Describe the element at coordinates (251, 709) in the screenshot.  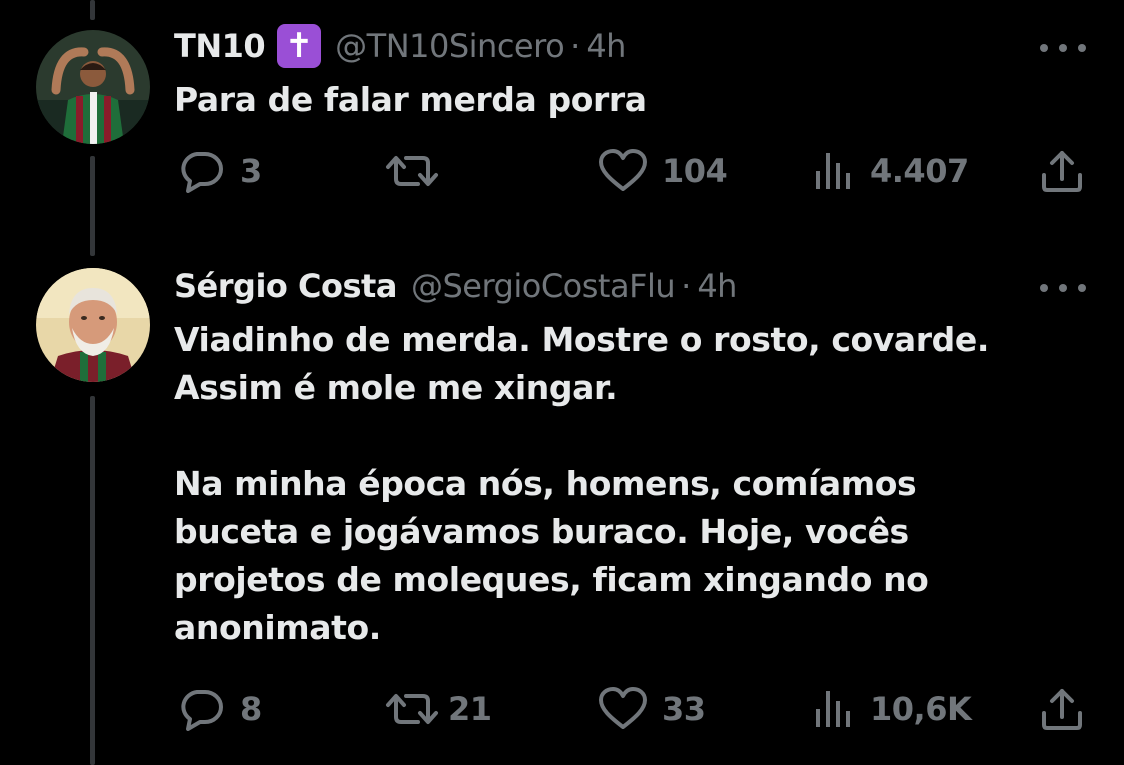
I see `reply-count: 8` at that location.